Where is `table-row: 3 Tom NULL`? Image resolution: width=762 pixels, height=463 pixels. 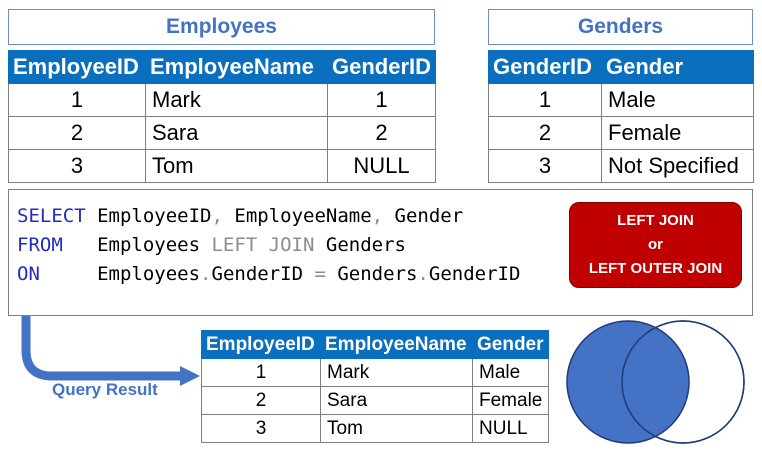
table-row: 3 Tom NULL is located at coordinates (375, 428).